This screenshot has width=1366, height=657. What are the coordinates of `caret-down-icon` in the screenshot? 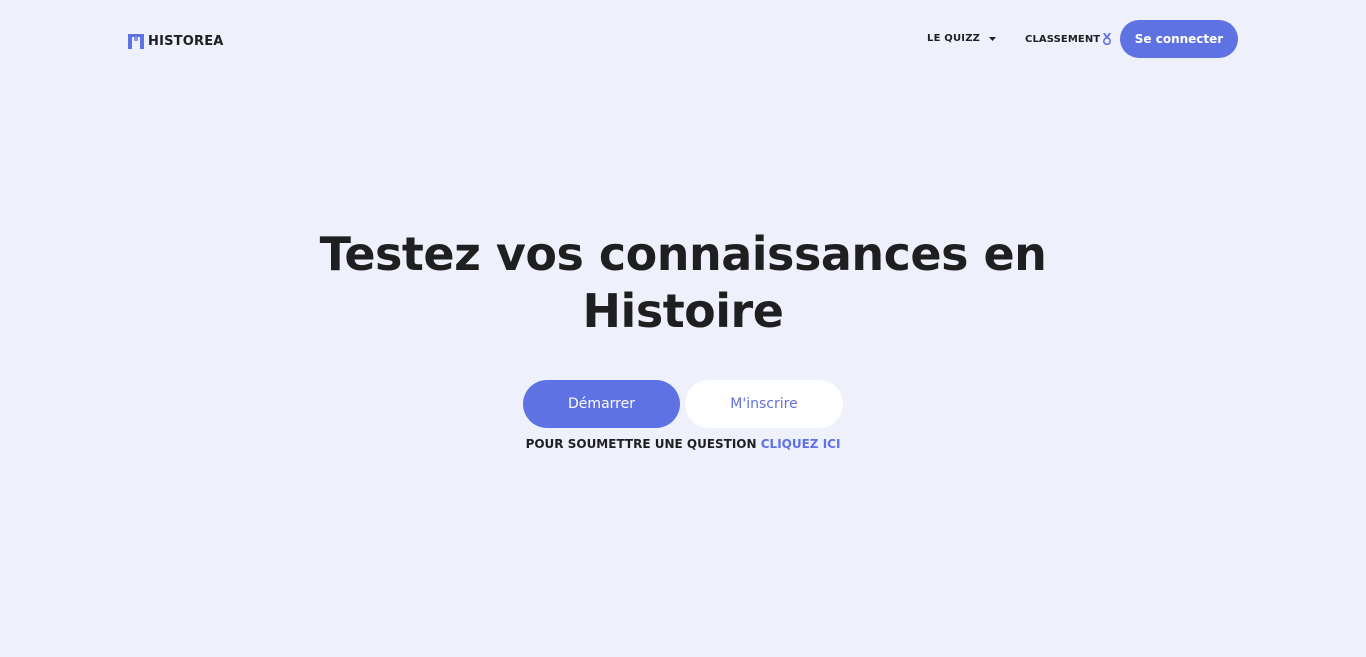 It's located at (993, 38).